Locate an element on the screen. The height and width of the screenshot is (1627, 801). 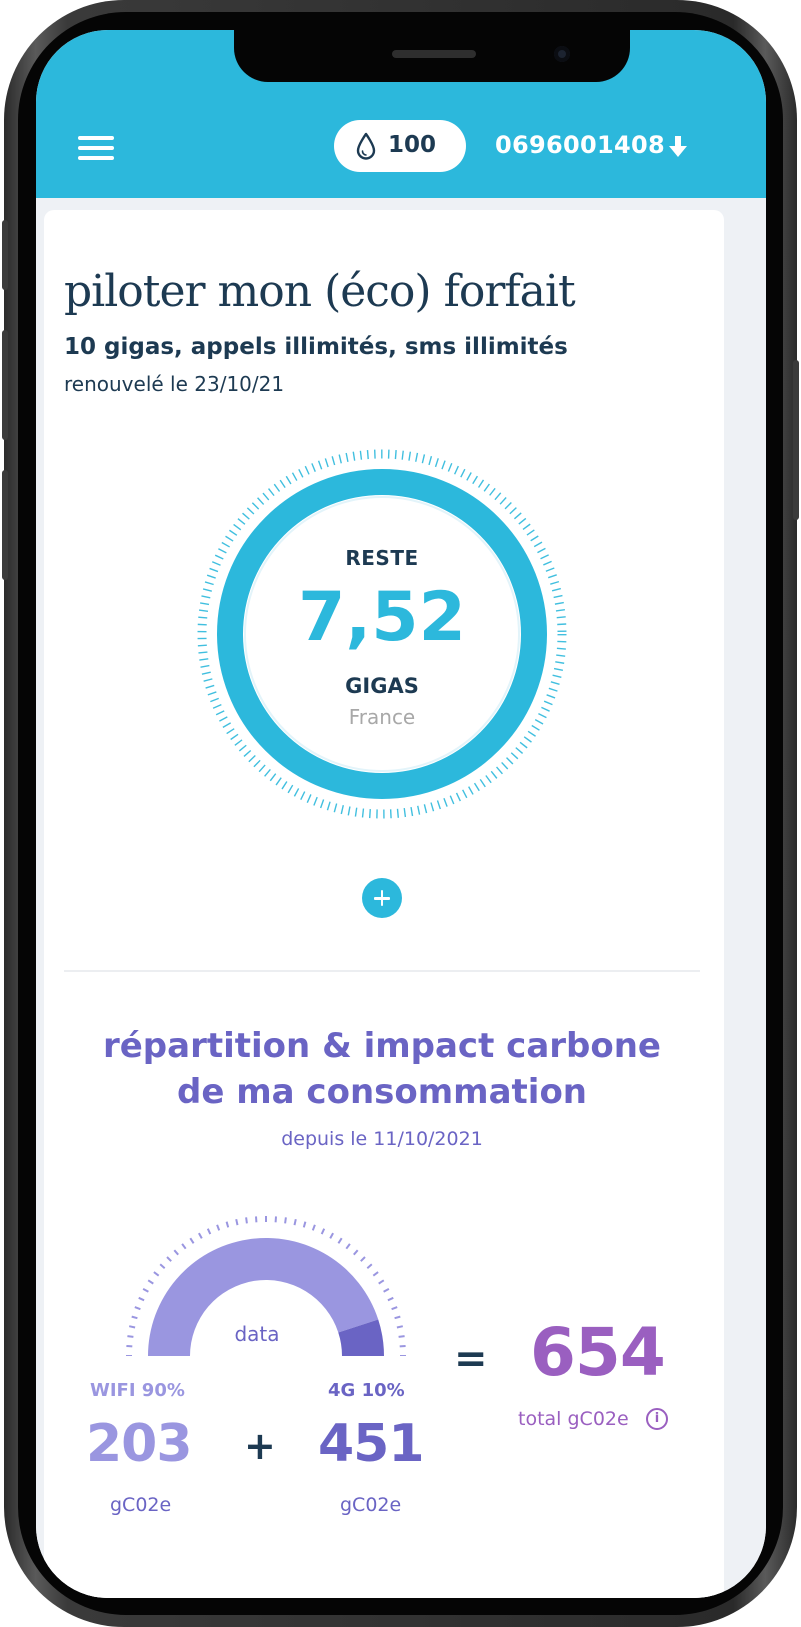
wifi-share-label: WIFI 90% is located at coordinates (137, 1390).